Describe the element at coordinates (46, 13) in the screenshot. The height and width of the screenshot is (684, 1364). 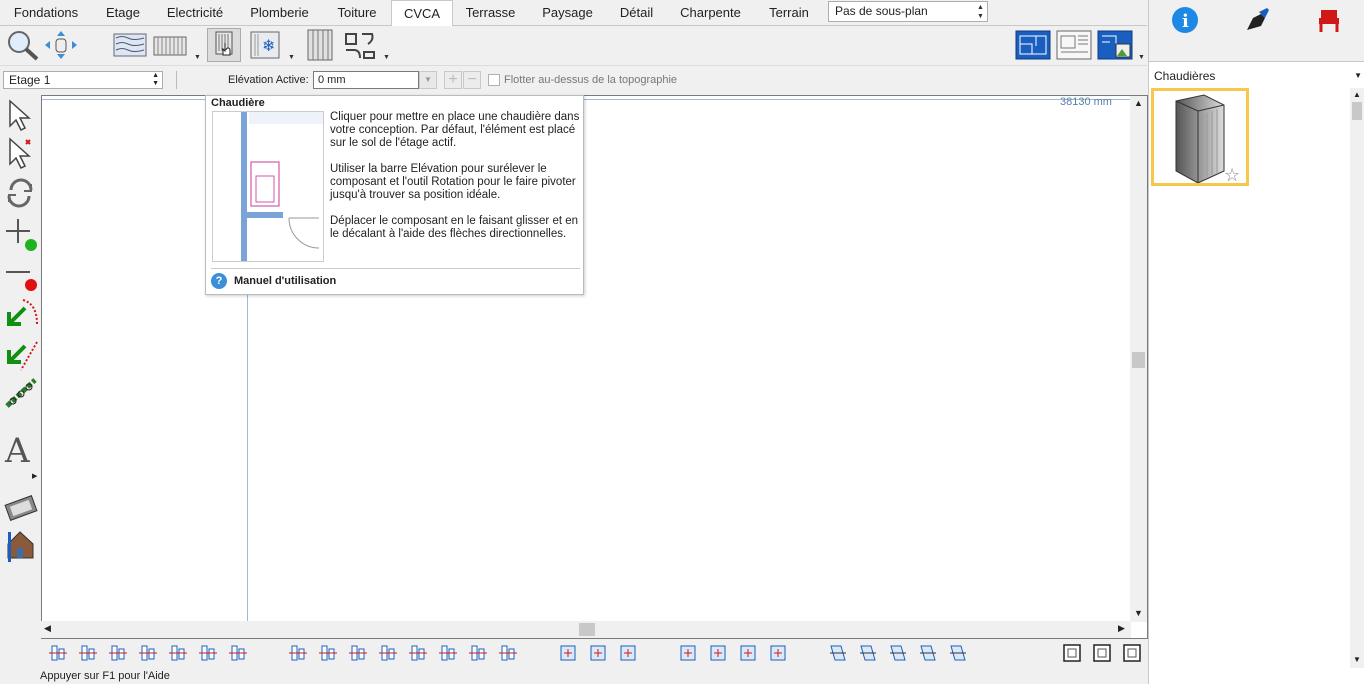
I see `tab-fondations: Fondations` at that location.